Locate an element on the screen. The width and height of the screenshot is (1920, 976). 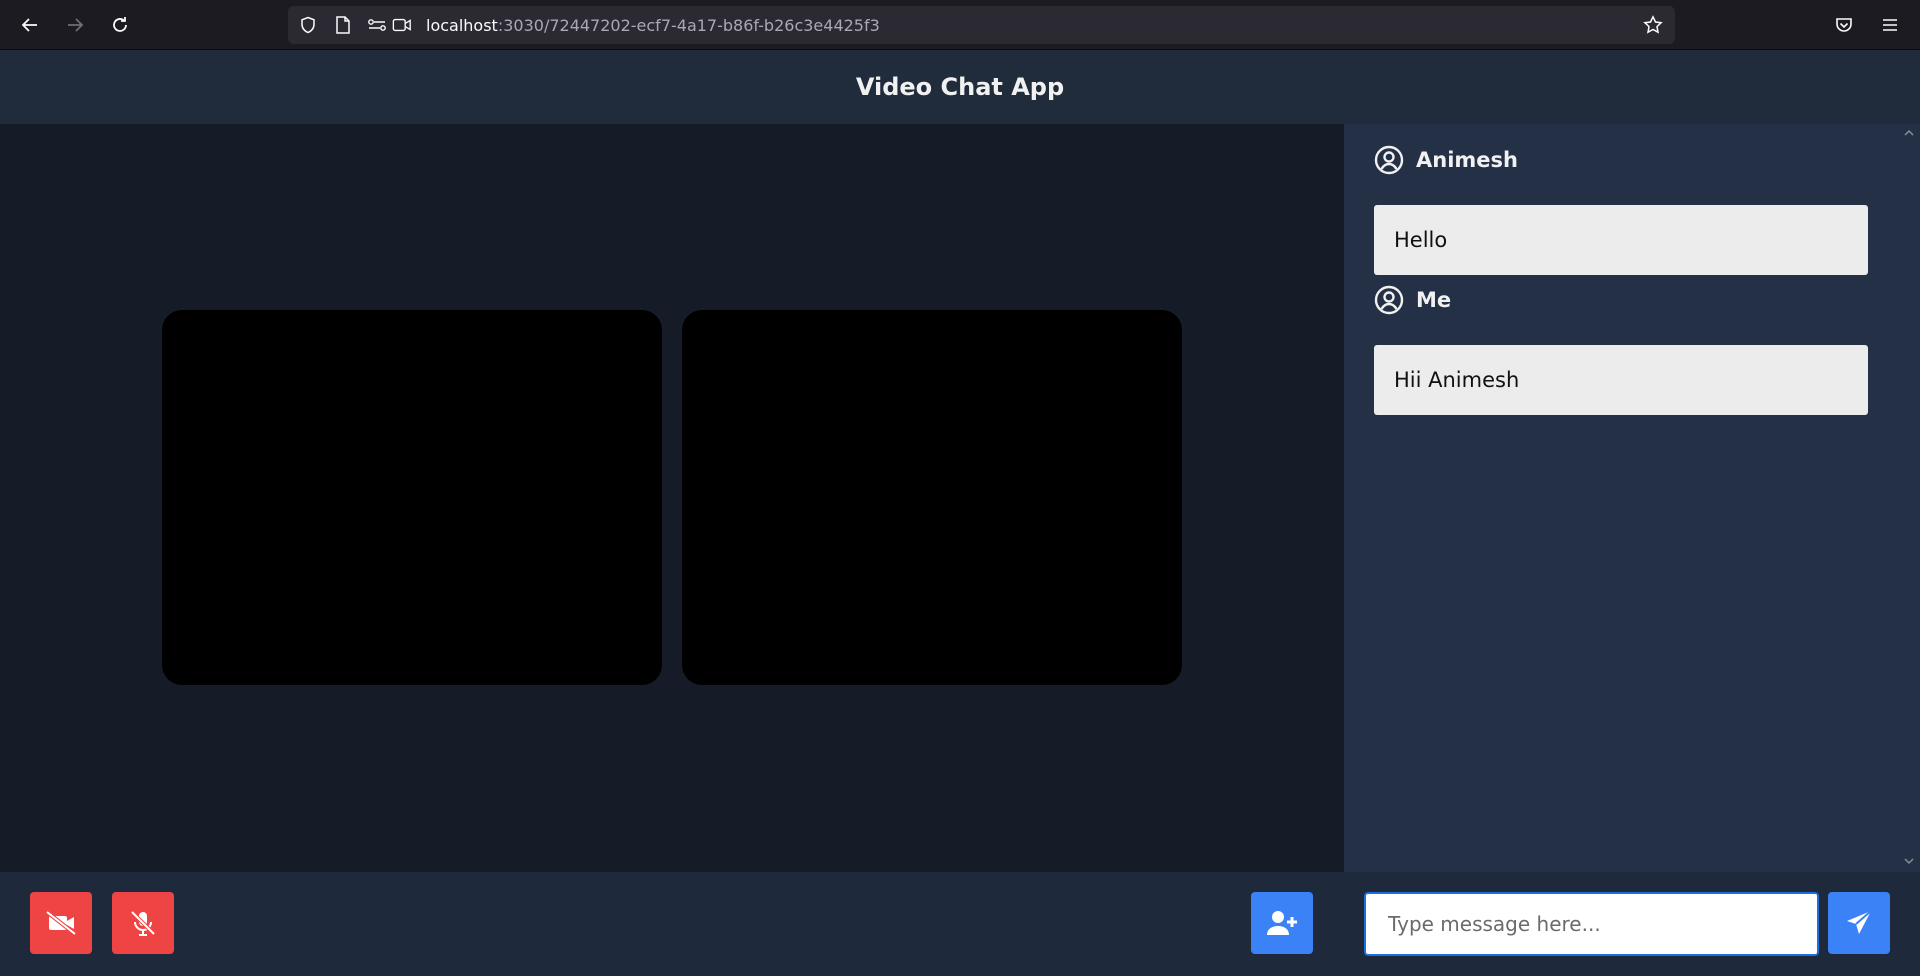
menu-button is located at coordinates (1890, 25).